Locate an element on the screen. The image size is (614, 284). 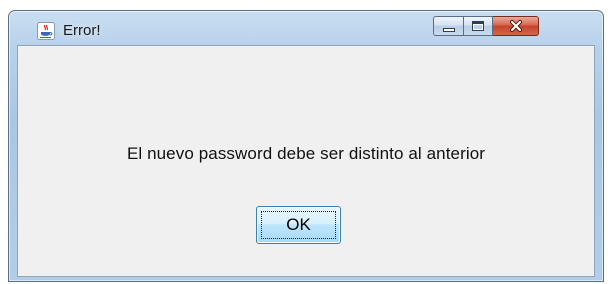
title-bar: Error! is located at coordinates (306, 28).